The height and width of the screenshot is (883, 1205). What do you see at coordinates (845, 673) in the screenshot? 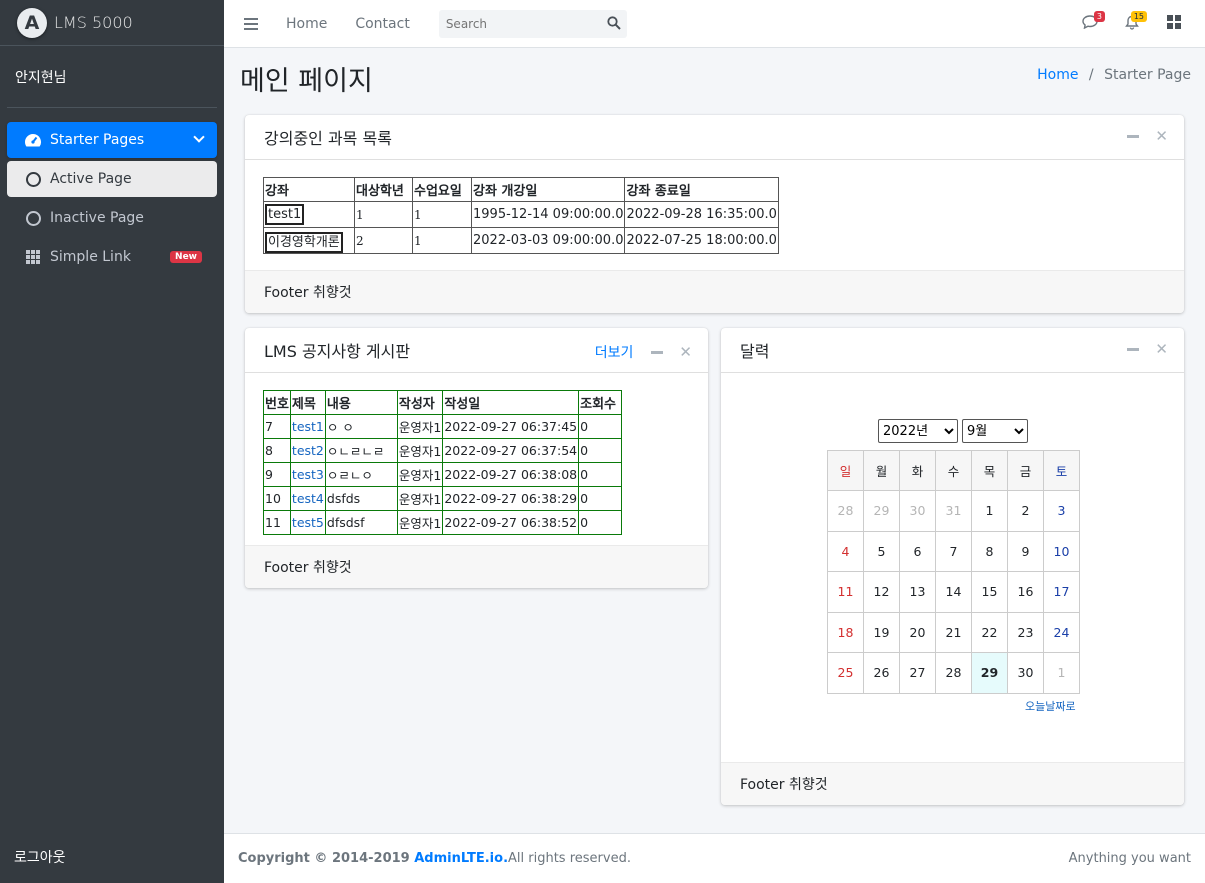
I see `calendar-day: 25` at bounding box center [845, 673].